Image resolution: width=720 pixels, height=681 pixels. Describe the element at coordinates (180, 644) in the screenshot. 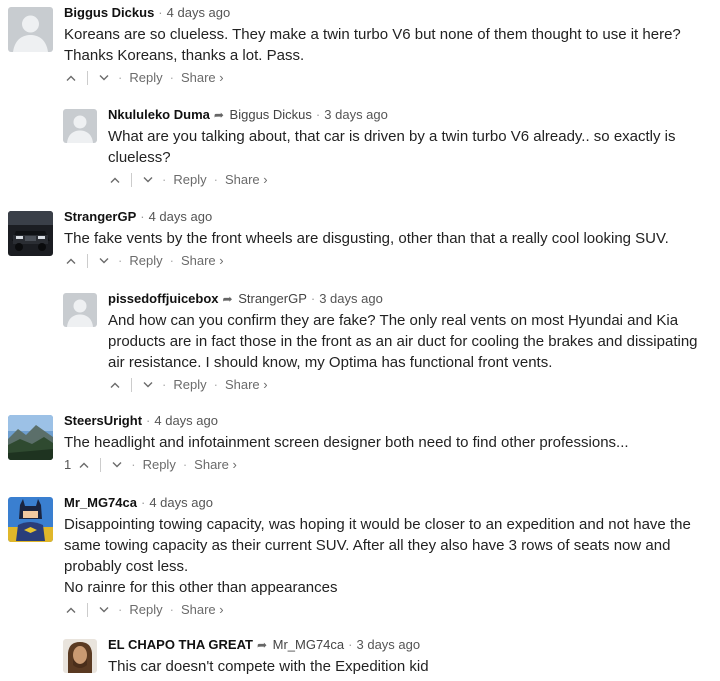

I see `comment-author: EL CHAPO THA GREAT` at that location.